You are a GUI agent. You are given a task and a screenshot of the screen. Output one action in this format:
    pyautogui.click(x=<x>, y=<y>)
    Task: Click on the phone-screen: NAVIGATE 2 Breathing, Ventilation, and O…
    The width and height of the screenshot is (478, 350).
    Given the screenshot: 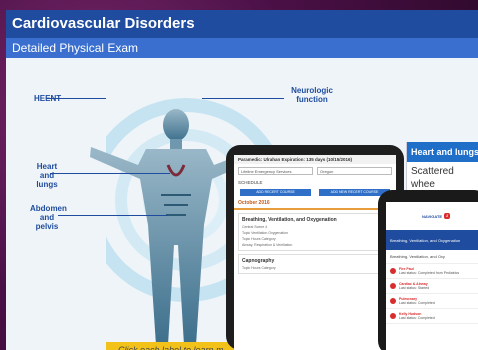 What is the action you would take?
    pyautogui.click(x=432, y=276)
    